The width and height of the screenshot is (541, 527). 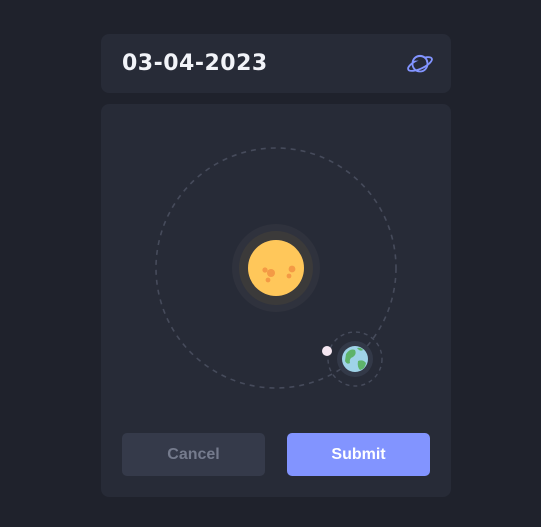 I want to click on submit-button: Submit, so click(x=358, y=454).